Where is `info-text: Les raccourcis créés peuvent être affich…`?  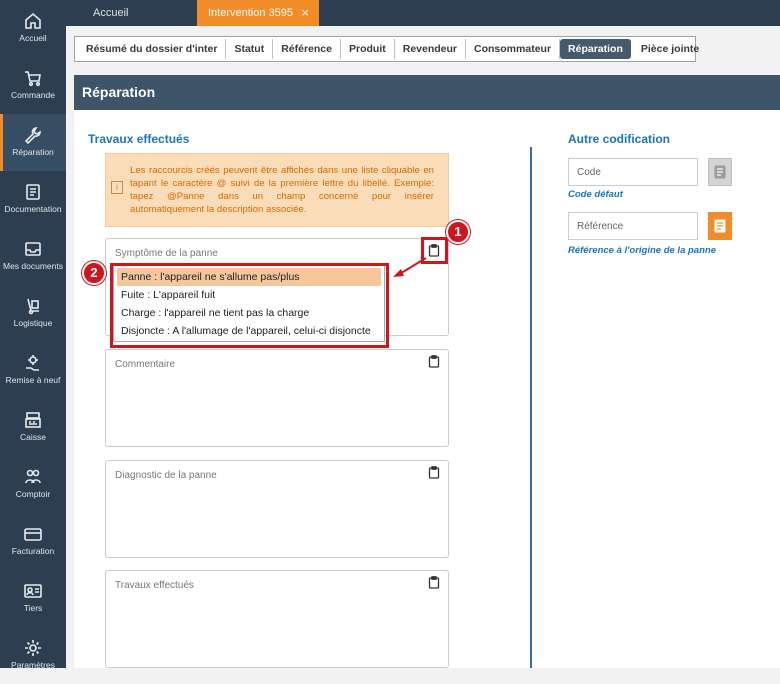 info-text: Les raccourcis créés peuvent être affich… is located at coordinates (282, 190).